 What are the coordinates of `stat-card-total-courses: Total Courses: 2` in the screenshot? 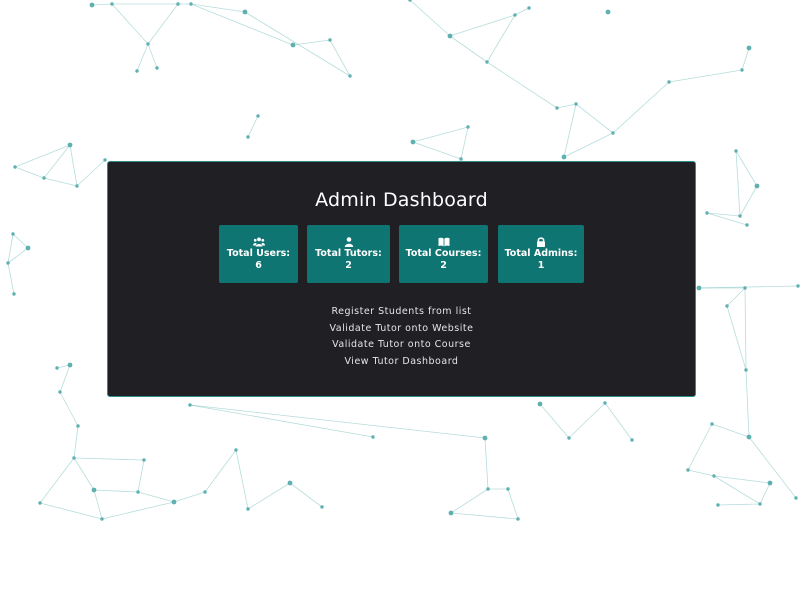 It's located at (443, 254).